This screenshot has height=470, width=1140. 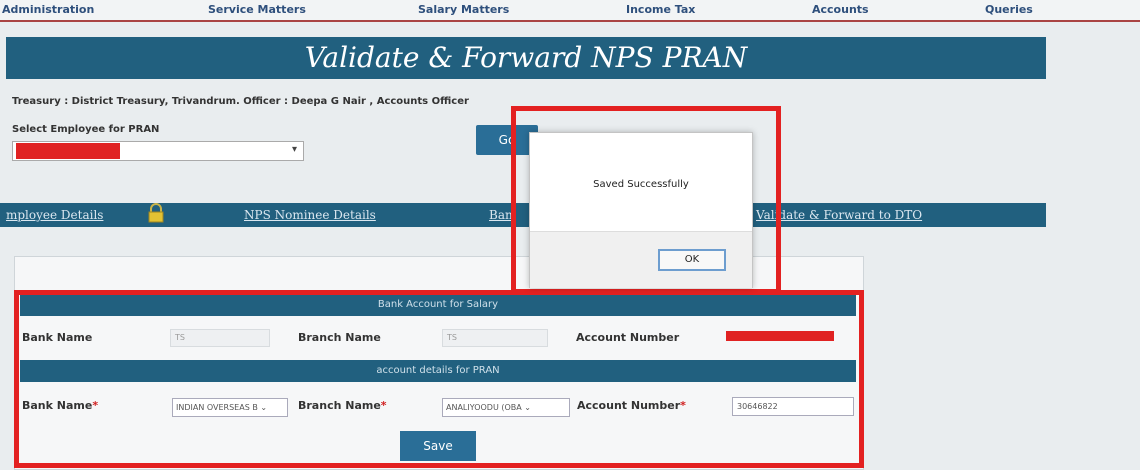 I want to click on tab-nps-nominee-details: NPS Nominee Details, so click(x=310, y=215).